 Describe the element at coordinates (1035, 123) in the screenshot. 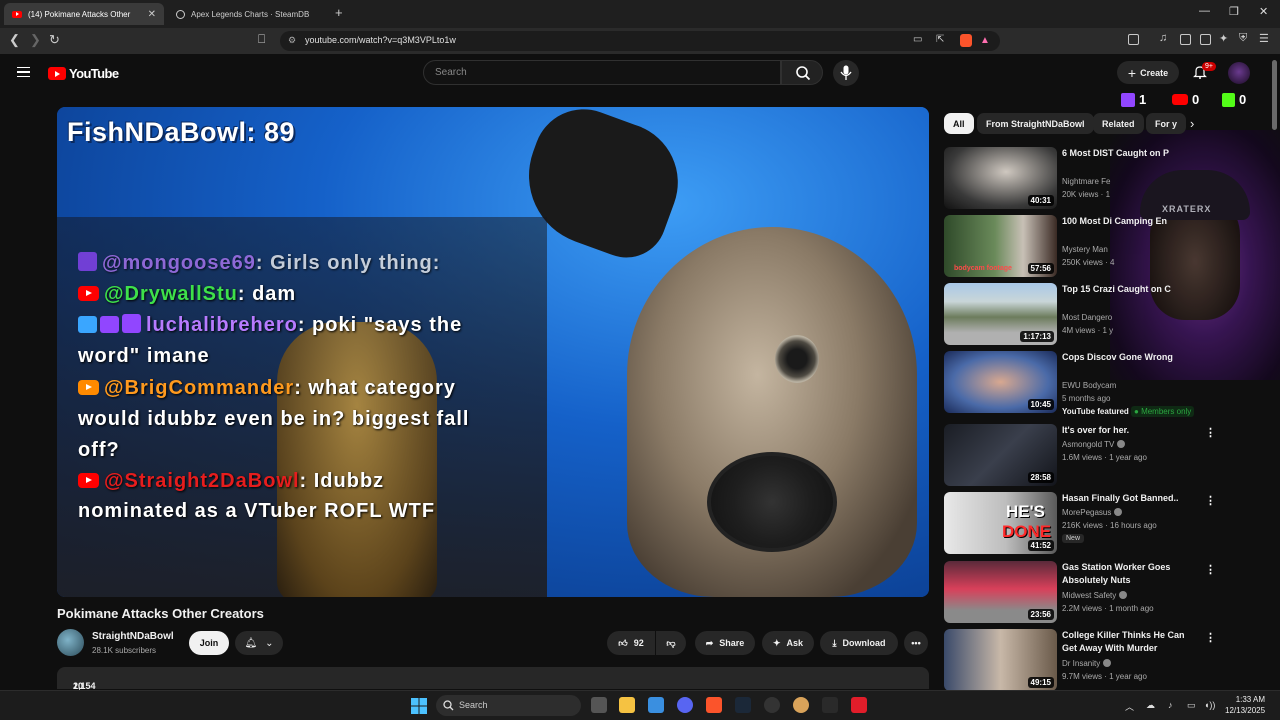

I see `chip-from-channel: From StraightNDaBowl` at that location.